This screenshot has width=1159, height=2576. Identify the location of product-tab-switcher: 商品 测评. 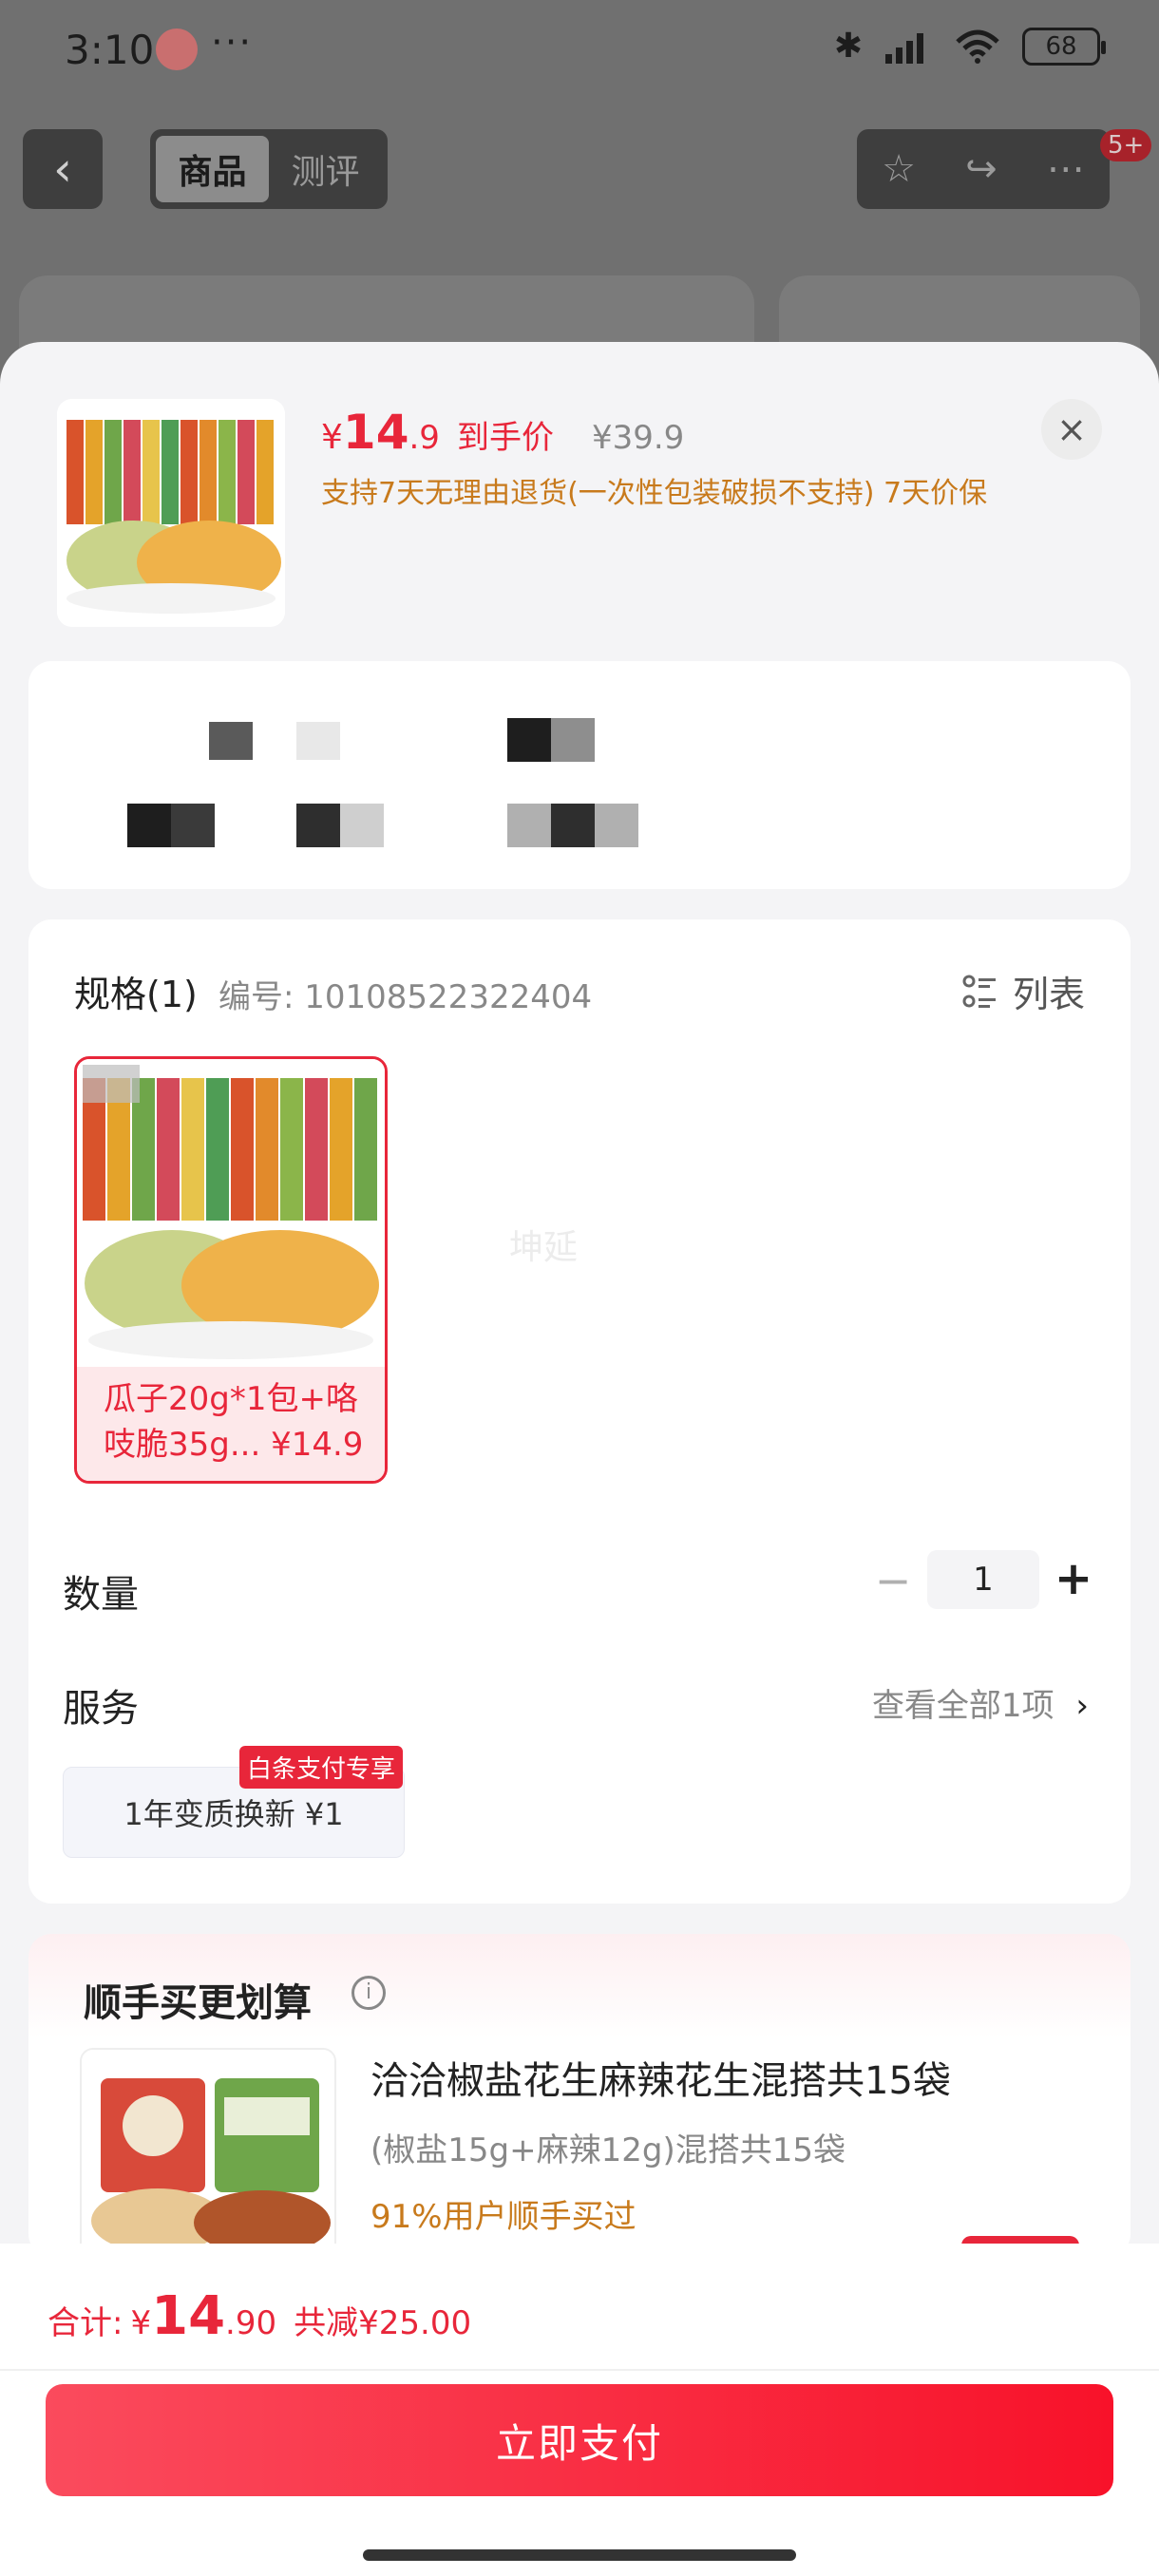
(269, 169).